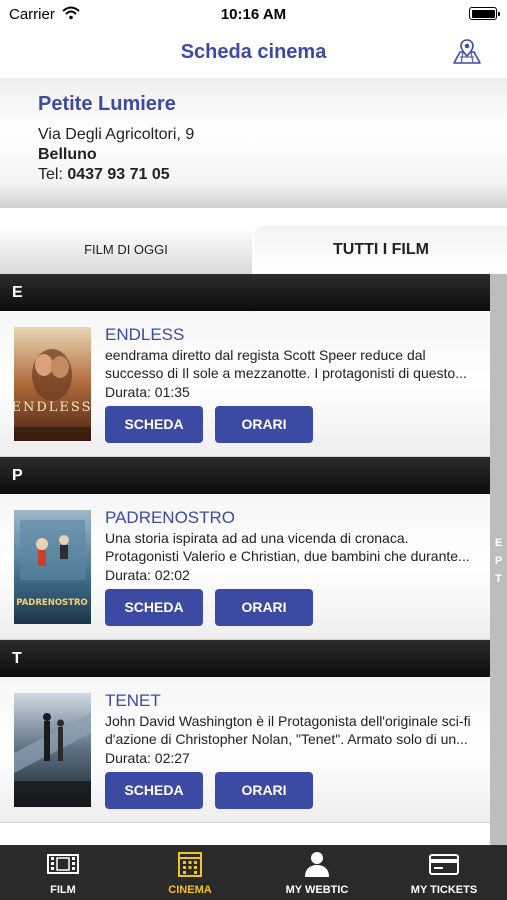  I want to click on index-letter-p: P, so click(498, 561).